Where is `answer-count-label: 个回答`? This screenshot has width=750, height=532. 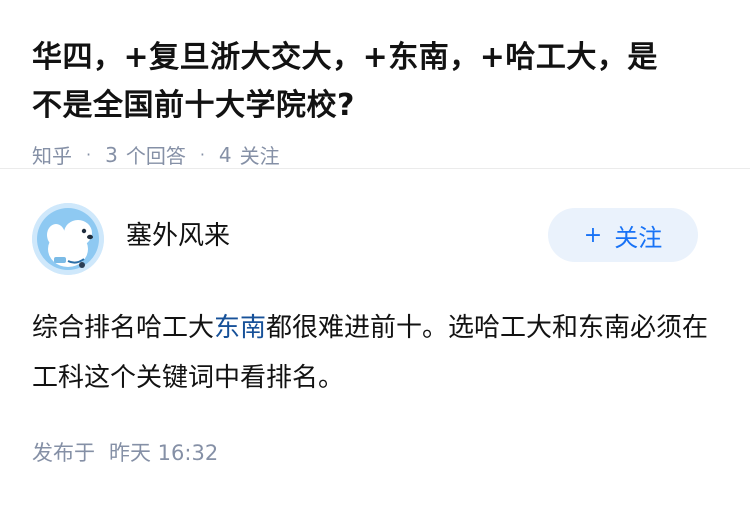 answer-count-label: 个回答 is located at coordinates (156, 154).